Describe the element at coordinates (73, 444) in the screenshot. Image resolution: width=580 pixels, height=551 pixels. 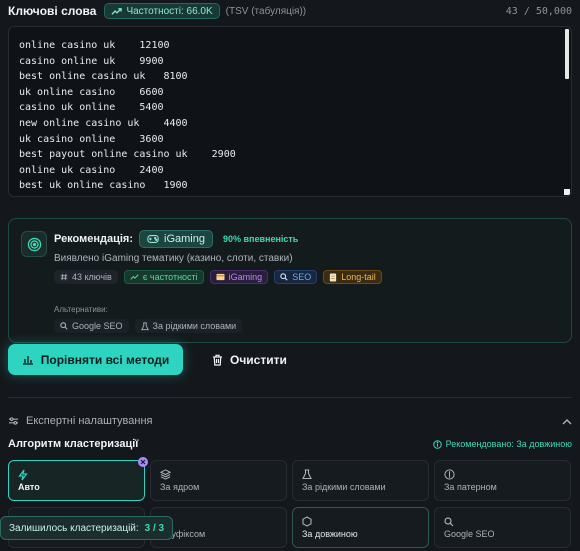
I see `algorithm-title: Алгоритм кластеризації` at that location.